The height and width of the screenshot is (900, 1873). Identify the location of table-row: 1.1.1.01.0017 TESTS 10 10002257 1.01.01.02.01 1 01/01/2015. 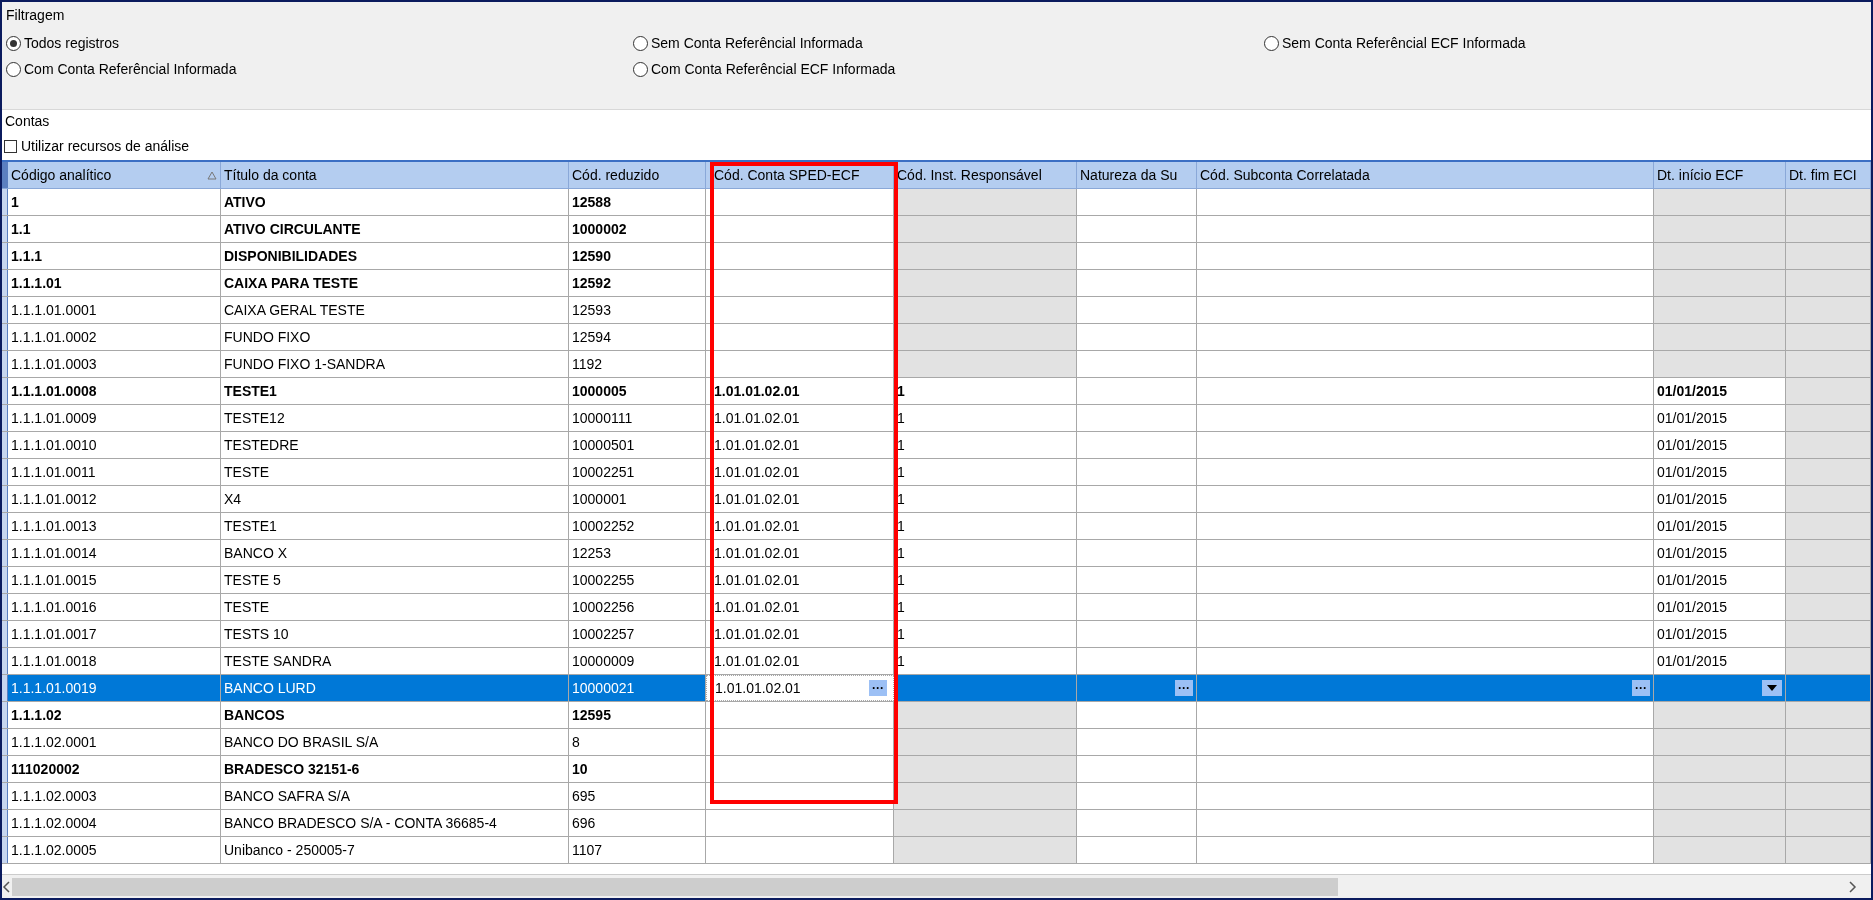
(936, 634).